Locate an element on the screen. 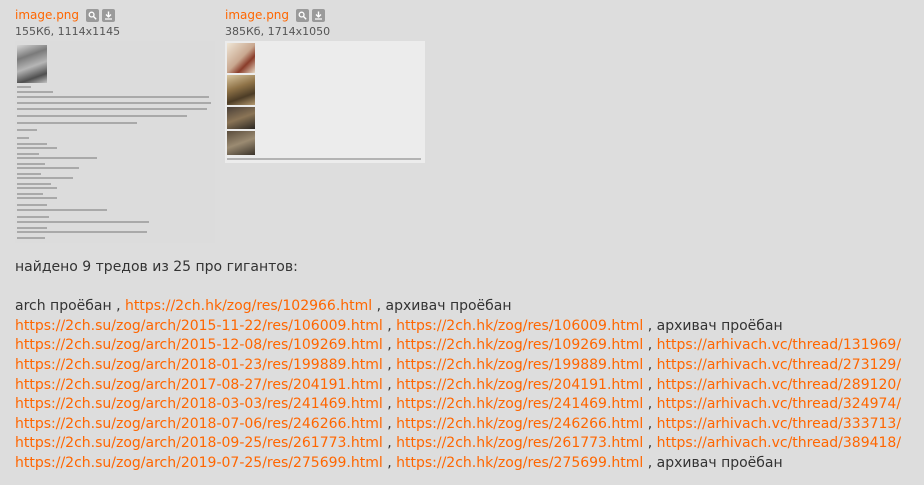 The height and width of the screenshot is (485, 924). thread-link: https://arhivach.vc/thread/289120/ is located at coordinates (779, 385).